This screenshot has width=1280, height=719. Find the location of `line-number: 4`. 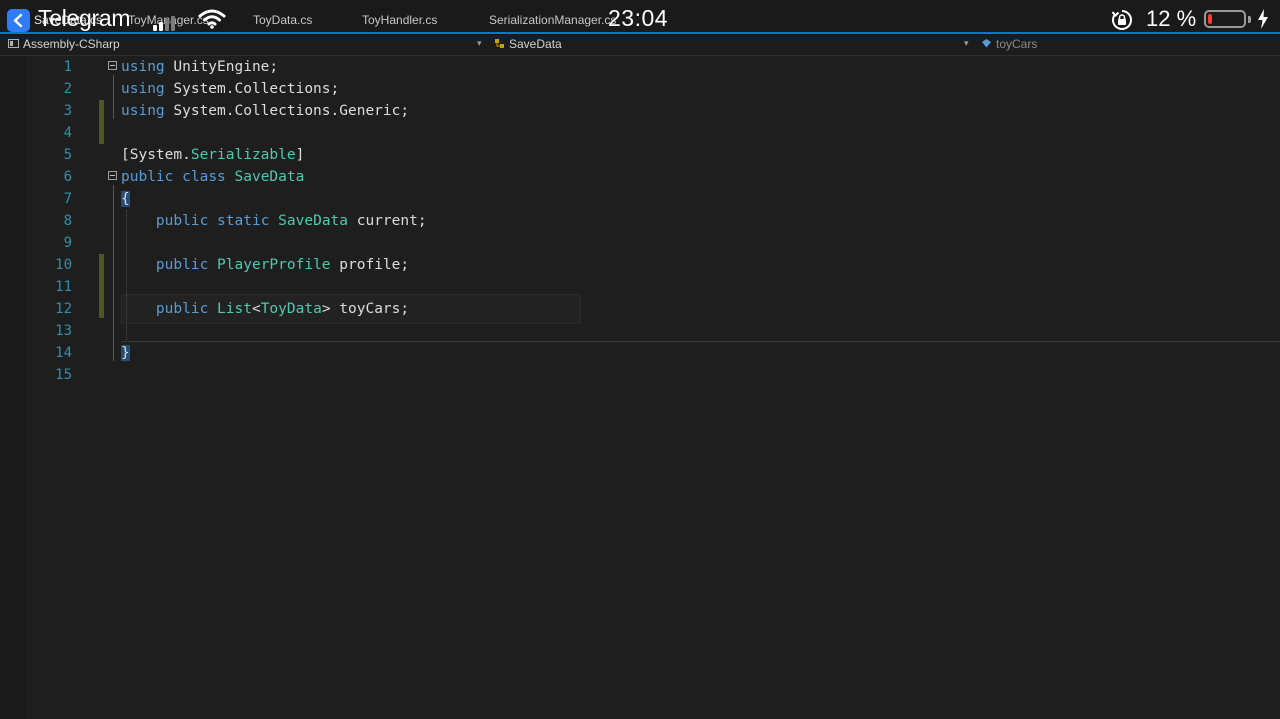

line-number: 4 is located at coordinates (67, 133).